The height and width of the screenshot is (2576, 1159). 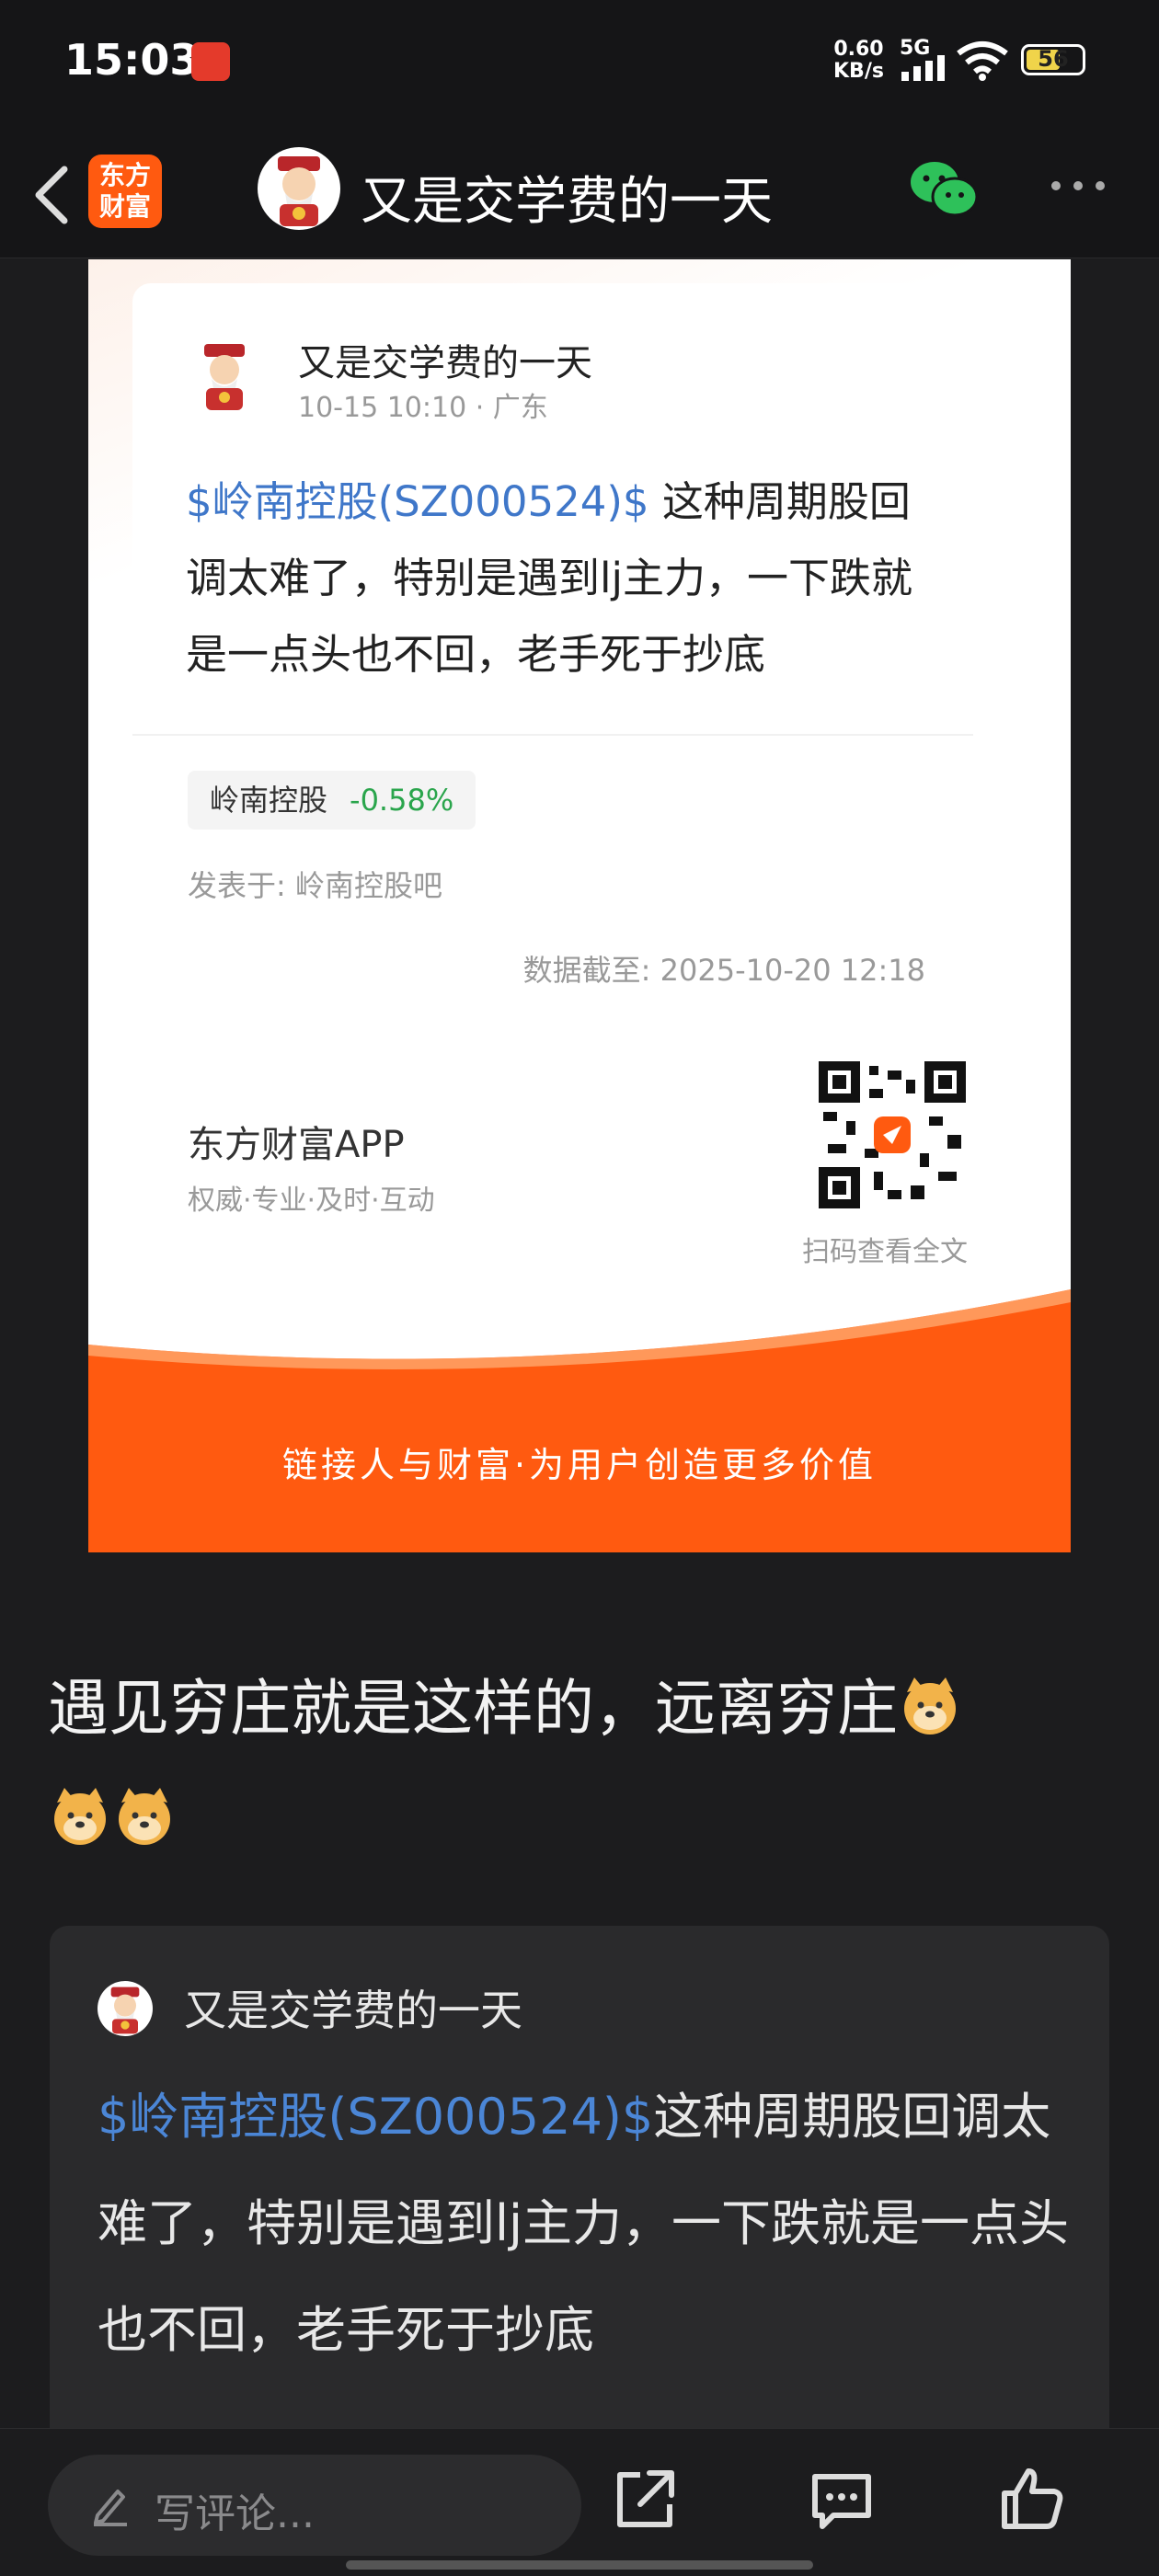 I want to click on posted-in-label: 发表于: 岭南控股吧, so click(x=315, y=885).